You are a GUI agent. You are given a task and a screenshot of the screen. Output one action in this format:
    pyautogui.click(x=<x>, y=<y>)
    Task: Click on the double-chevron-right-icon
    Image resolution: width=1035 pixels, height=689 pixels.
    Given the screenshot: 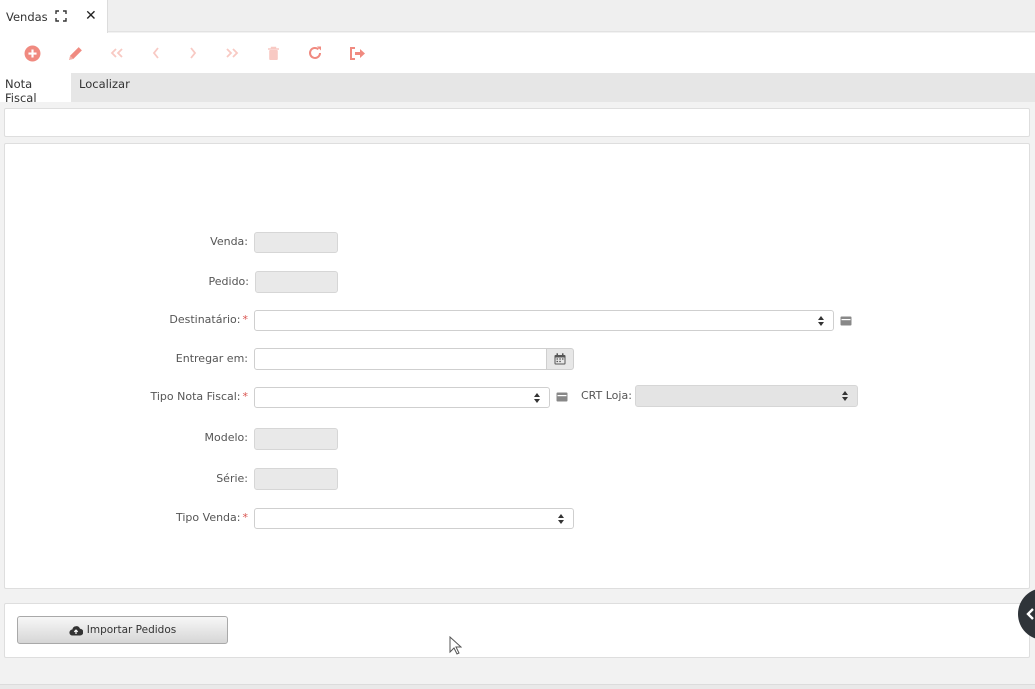 What is the action you would take?
    pyautogui.click(x=232, y=53)
    